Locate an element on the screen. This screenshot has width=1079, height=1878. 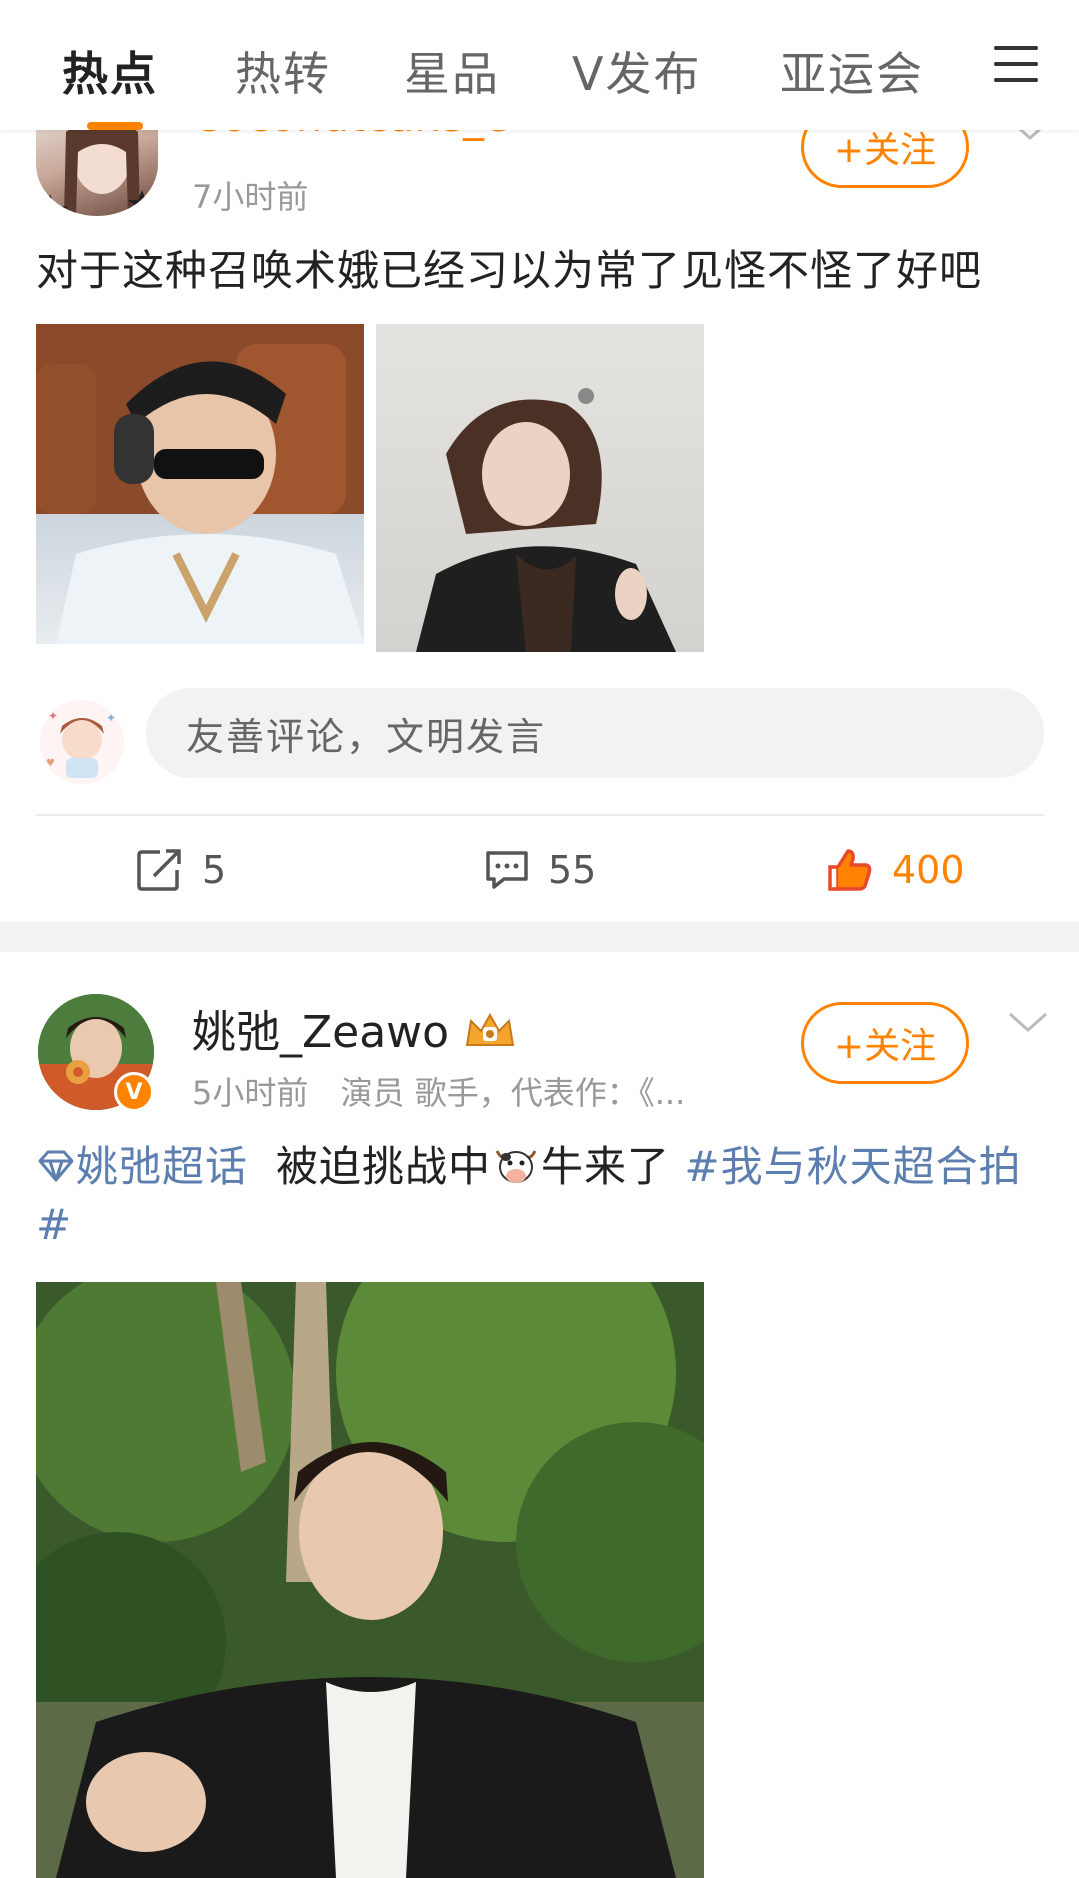
cow-emoji-icon is located at coordinates (516, 1166).